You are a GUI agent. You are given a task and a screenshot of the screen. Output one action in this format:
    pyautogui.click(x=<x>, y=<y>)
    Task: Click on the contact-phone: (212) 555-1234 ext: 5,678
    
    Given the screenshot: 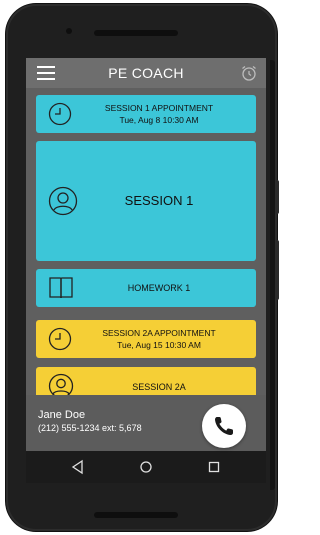 What is the action you would take?
    pyautogui.click(x=90, y=428)
    